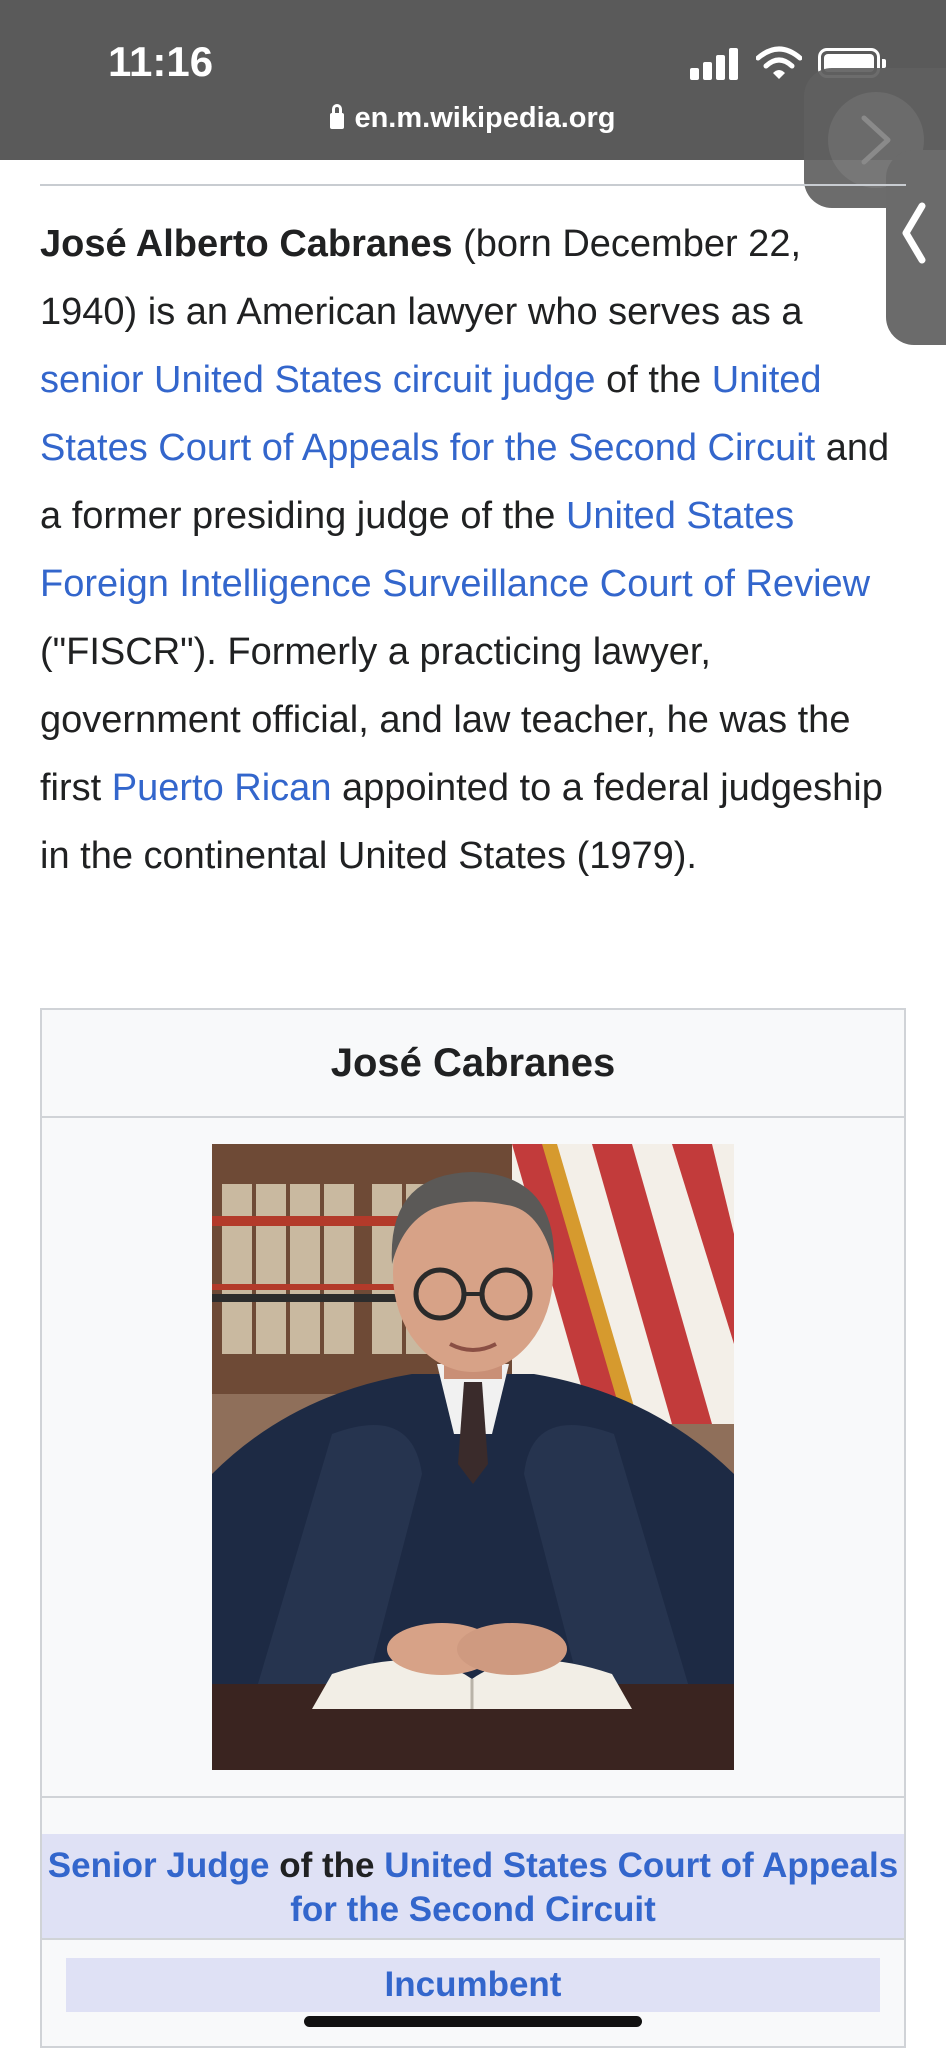 This screenshot has width=946, height=2048. Describe the element at coordinates (222, 788) in the screenshot. I see `link-puerto-rican: Puerto Rican` at that location.